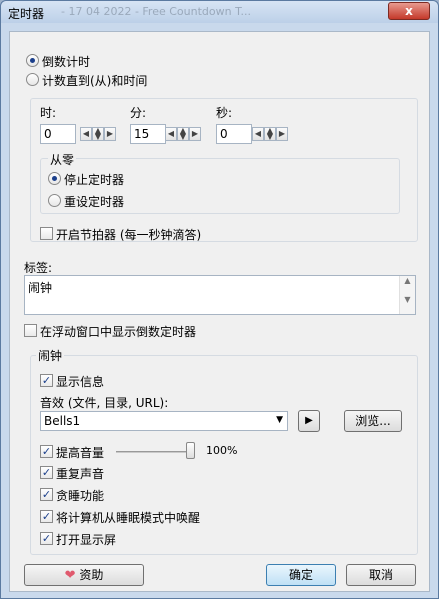 The width and height of the screenshot is (439, 599). Describe the element at coordinates (94, 202) in the screenshot. I see `reset-timer-label: 重设定时器` at that location.